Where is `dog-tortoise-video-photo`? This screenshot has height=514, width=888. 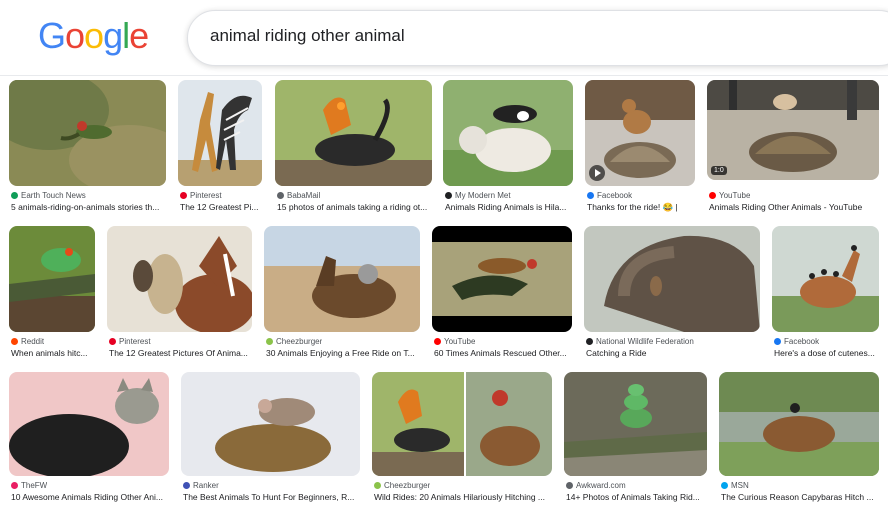 dog-tortoise-video-photo is located at coordinates (793, 130).